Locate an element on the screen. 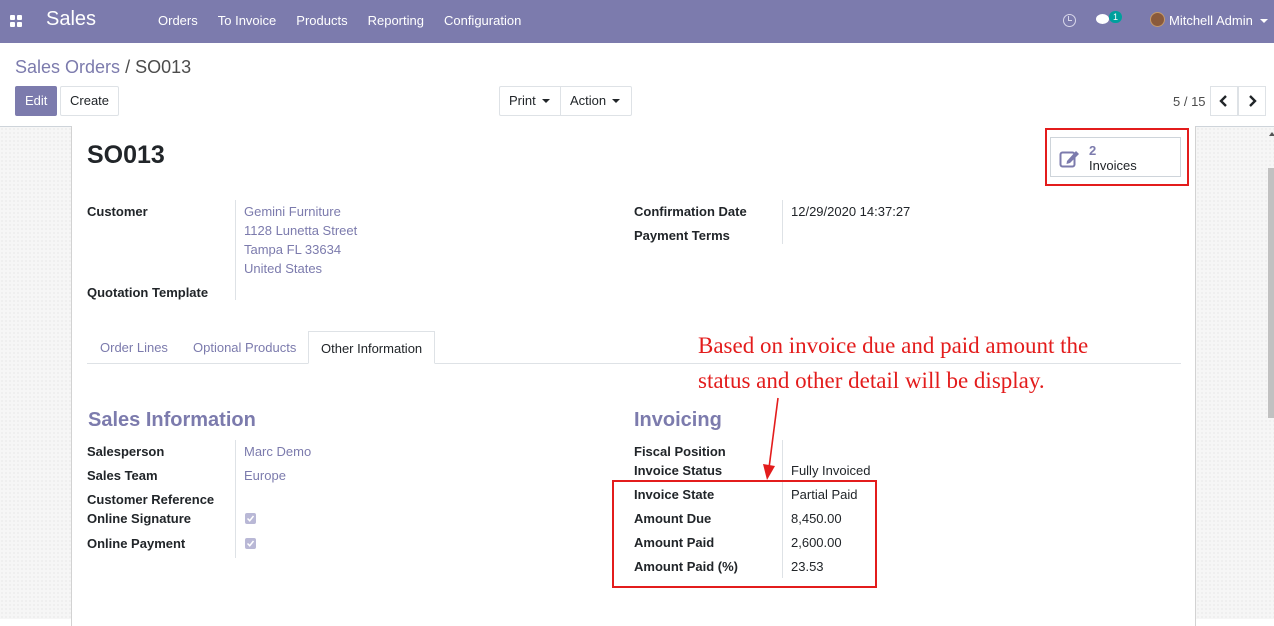  tab-other-information: Other Information is located at coordinates (372, 347).